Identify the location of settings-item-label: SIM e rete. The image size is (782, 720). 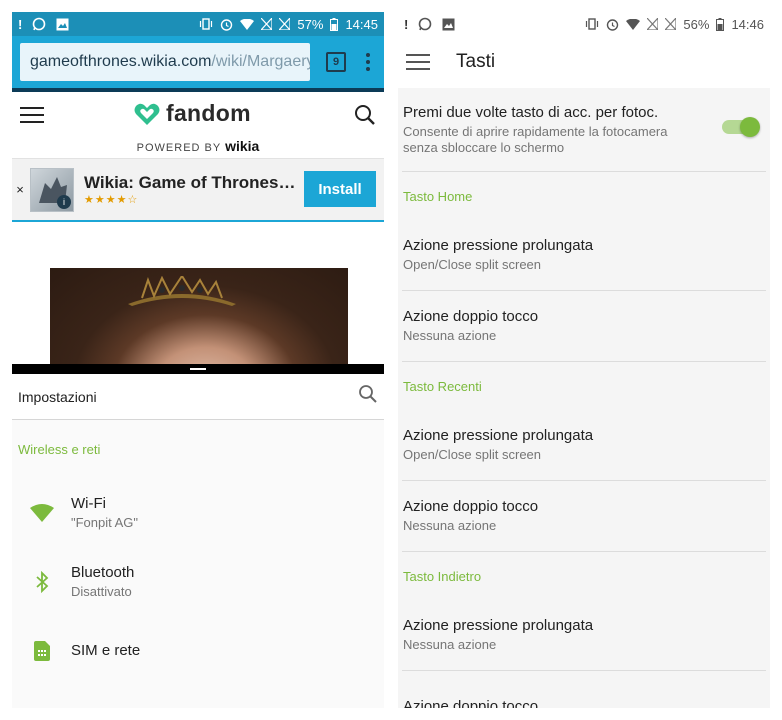
(106, 650).